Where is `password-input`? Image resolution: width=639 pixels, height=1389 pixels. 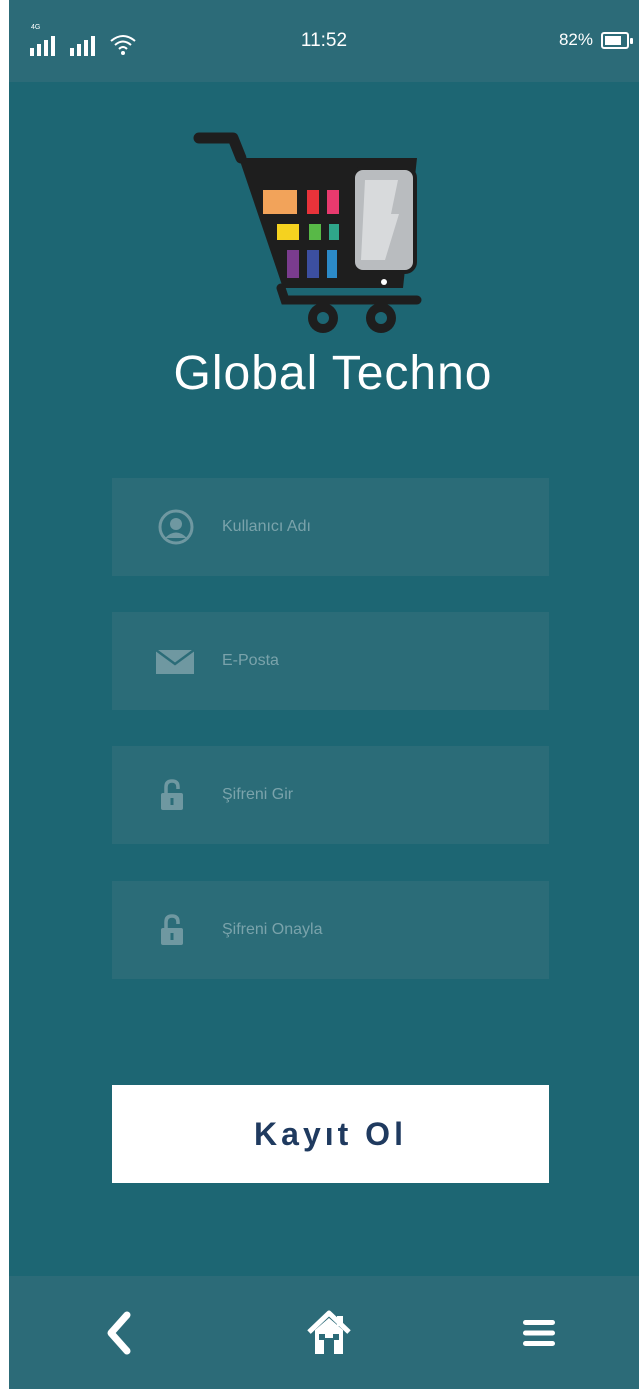
password-input is located at coordinates (330, 795).